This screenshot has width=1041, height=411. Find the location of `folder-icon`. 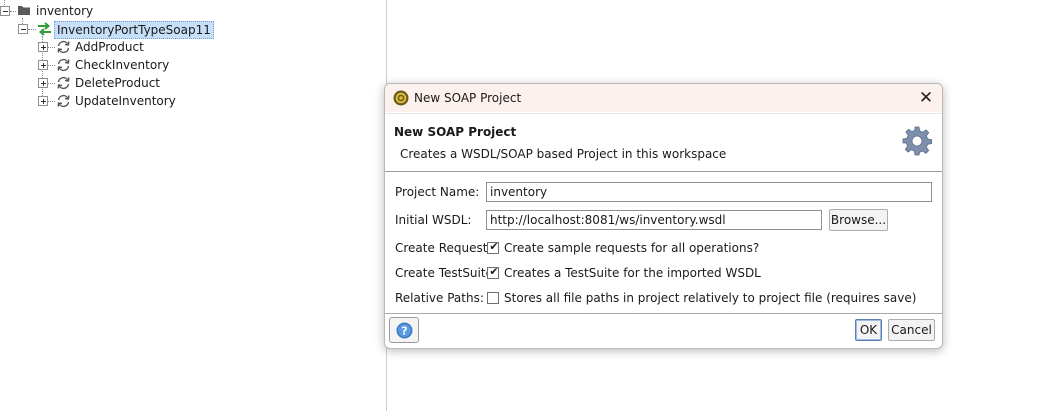

folder-icon is located at coordinates (24, 10).